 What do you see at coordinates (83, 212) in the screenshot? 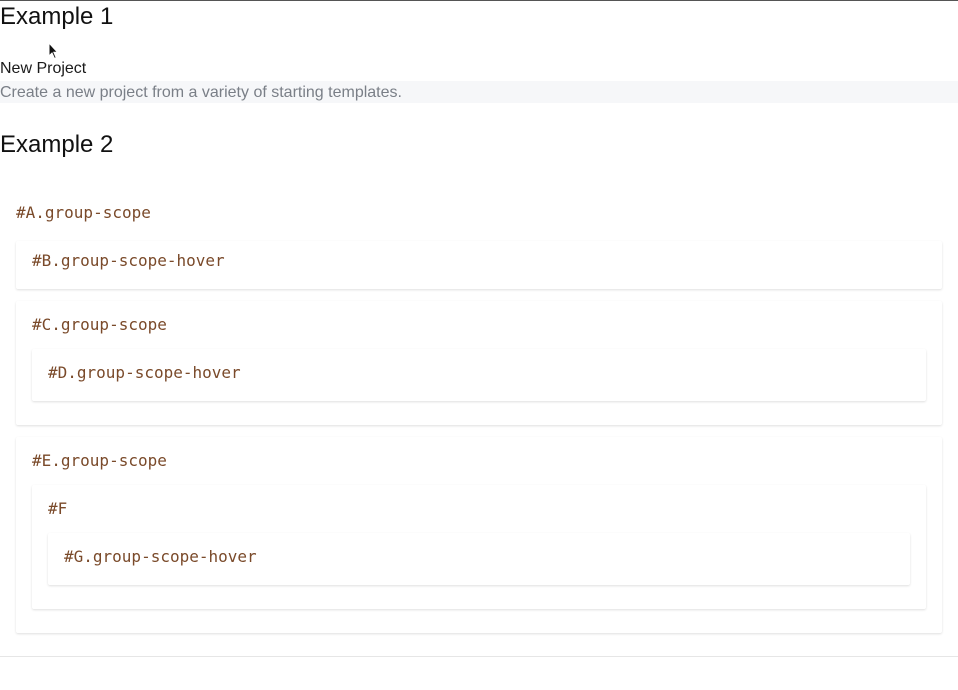
I see `box-a-label: #A.group-scope` at bounding box center [83, 212].